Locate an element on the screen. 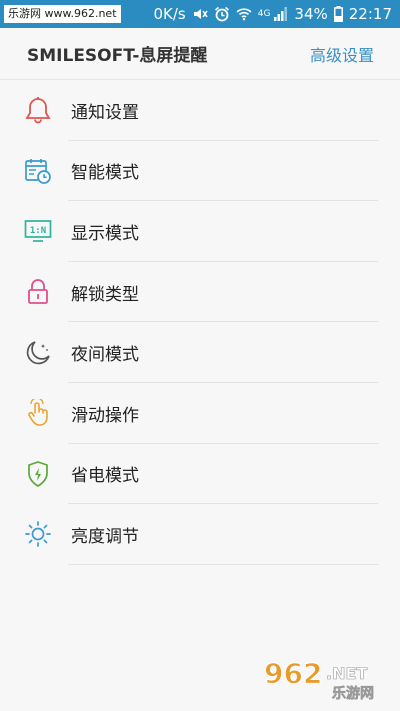 The height and width of the screenshot is (711, 400). swipe-hand-icon is located at coordinates (38, 413).